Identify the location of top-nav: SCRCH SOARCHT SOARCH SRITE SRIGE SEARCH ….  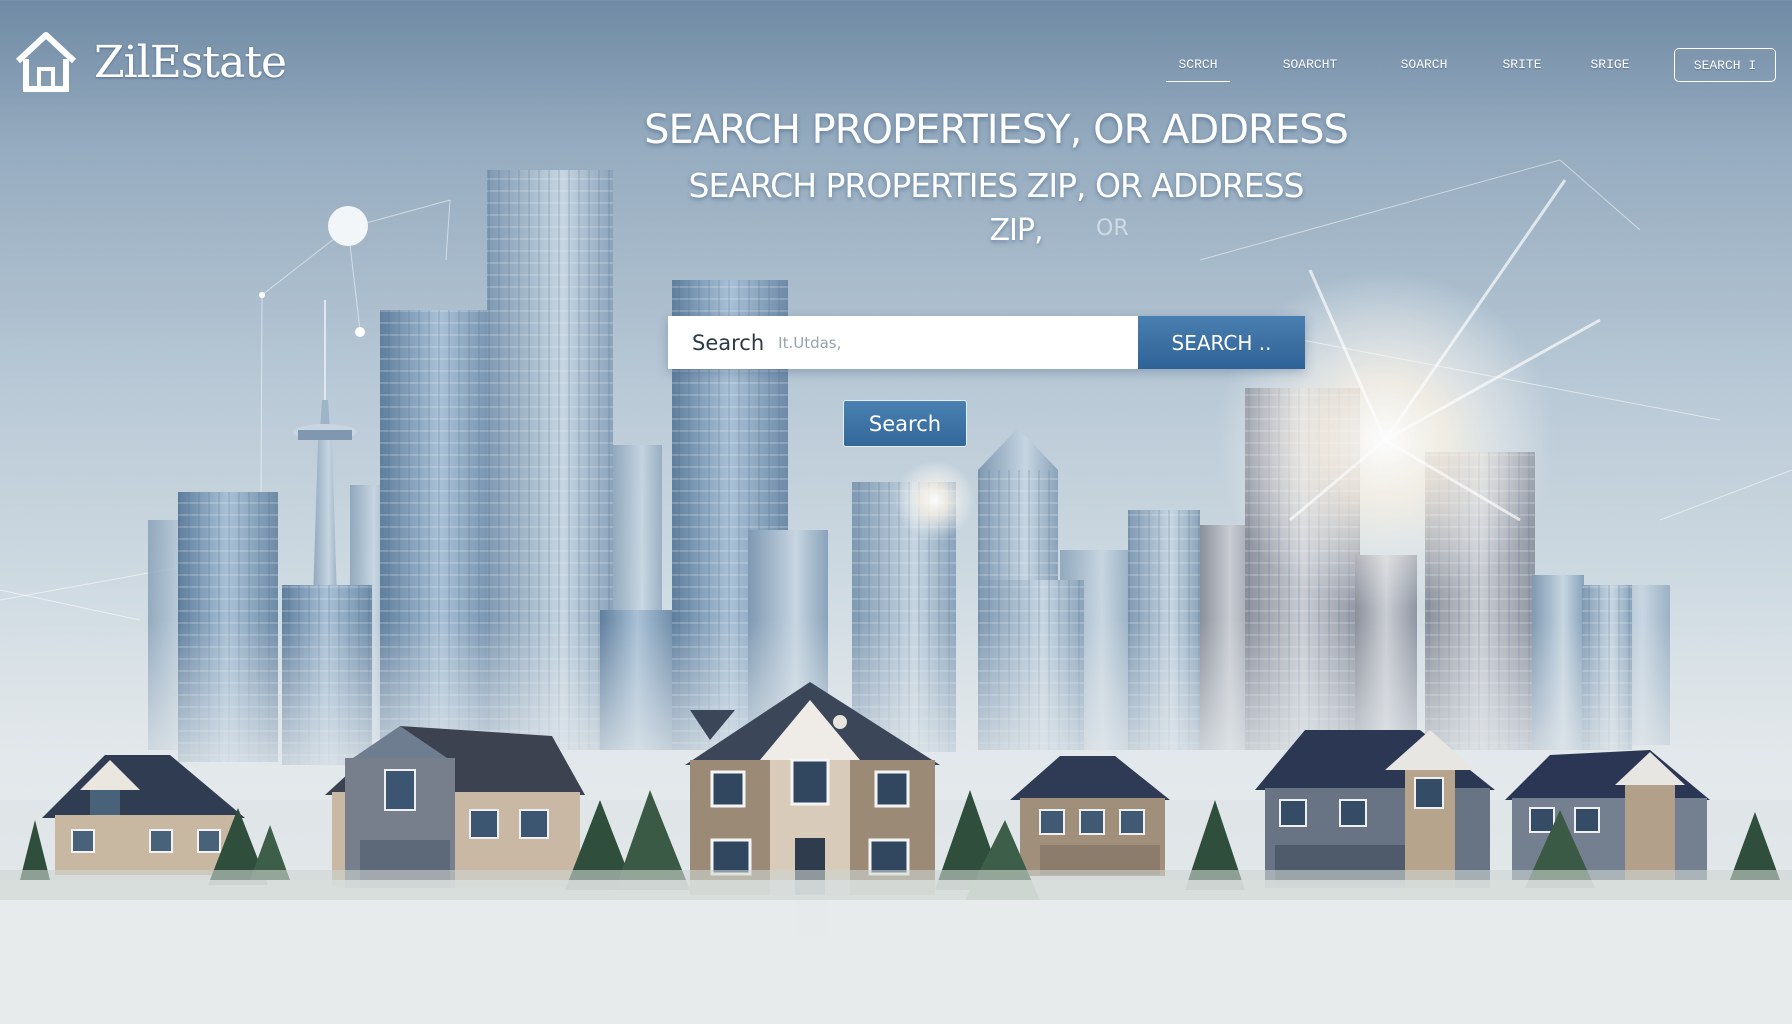
(1469, 65).